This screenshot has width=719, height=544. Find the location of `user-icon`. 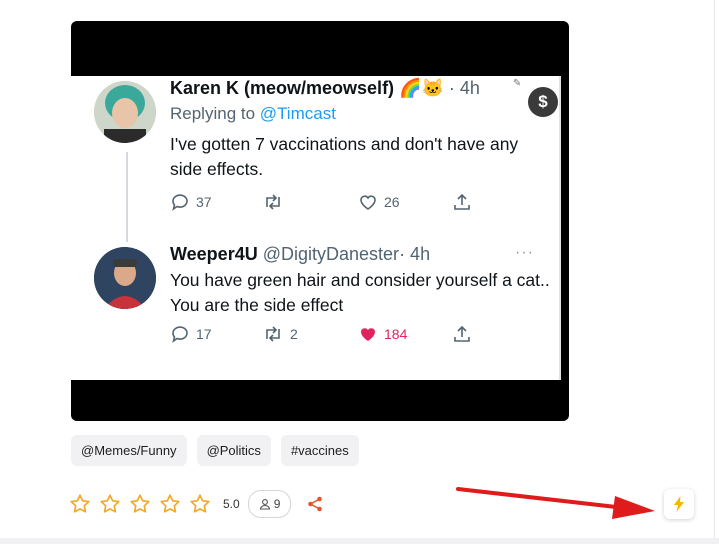

user-icon is located at coordinates (264, 504).